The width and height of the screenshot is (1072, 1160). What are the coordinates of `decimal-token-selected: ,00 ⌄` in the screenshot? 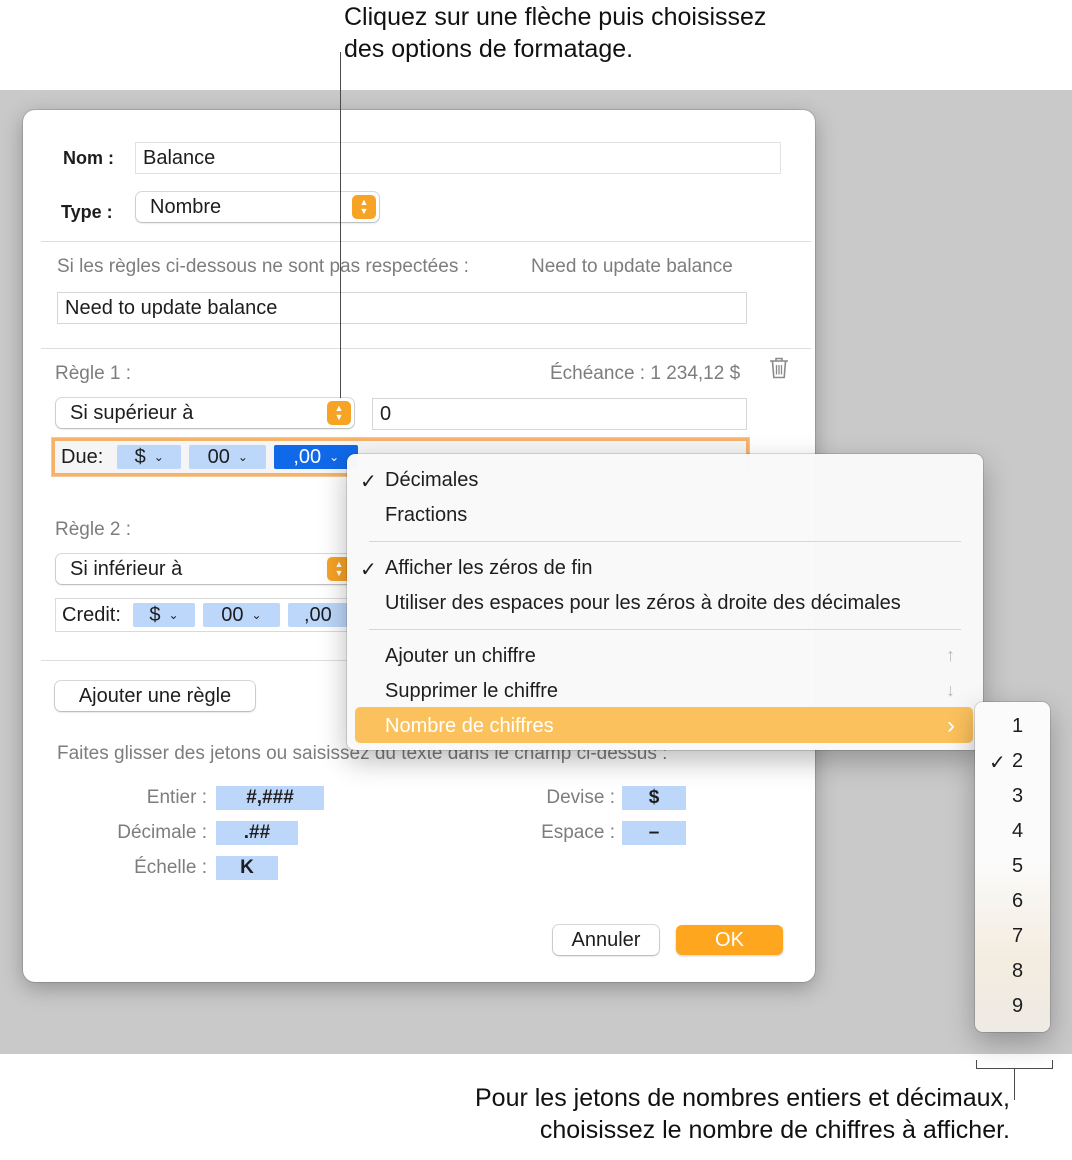 It's located at (316, 457).